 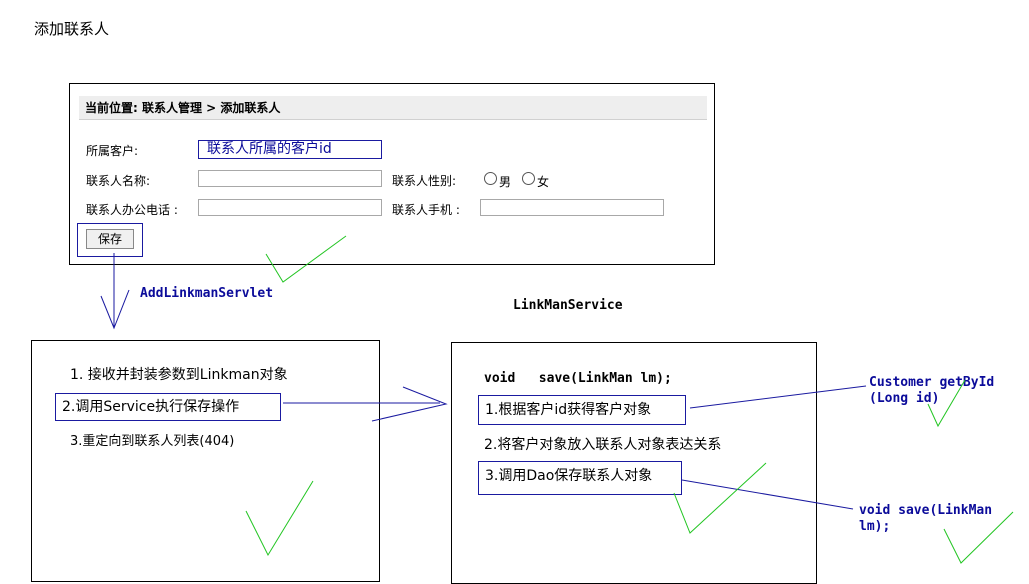 I want to click on check-customer-dao, so click(x=946, y=403).